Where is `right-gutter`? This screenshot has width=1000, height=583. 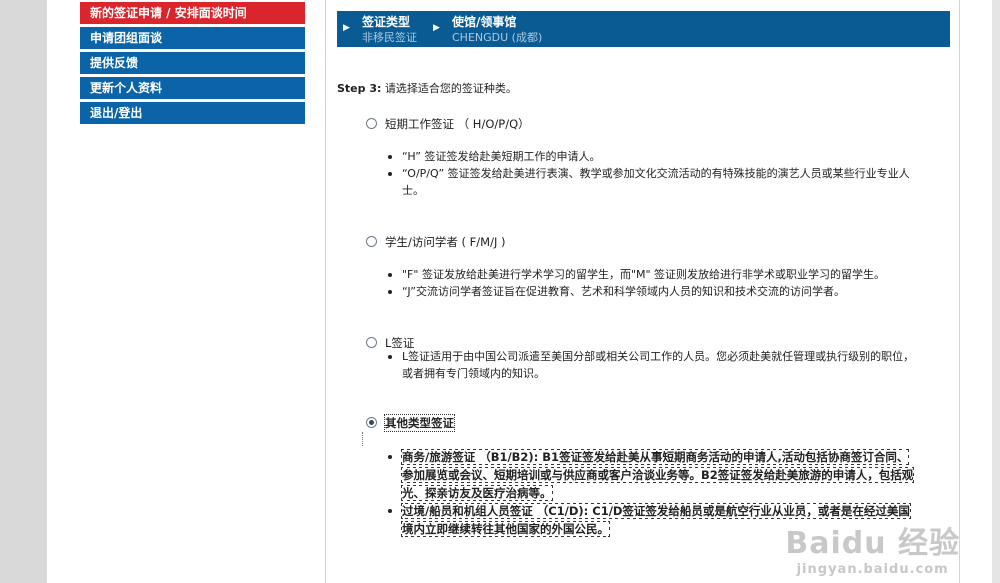
right-gutter is located at coordinates (996, 291).